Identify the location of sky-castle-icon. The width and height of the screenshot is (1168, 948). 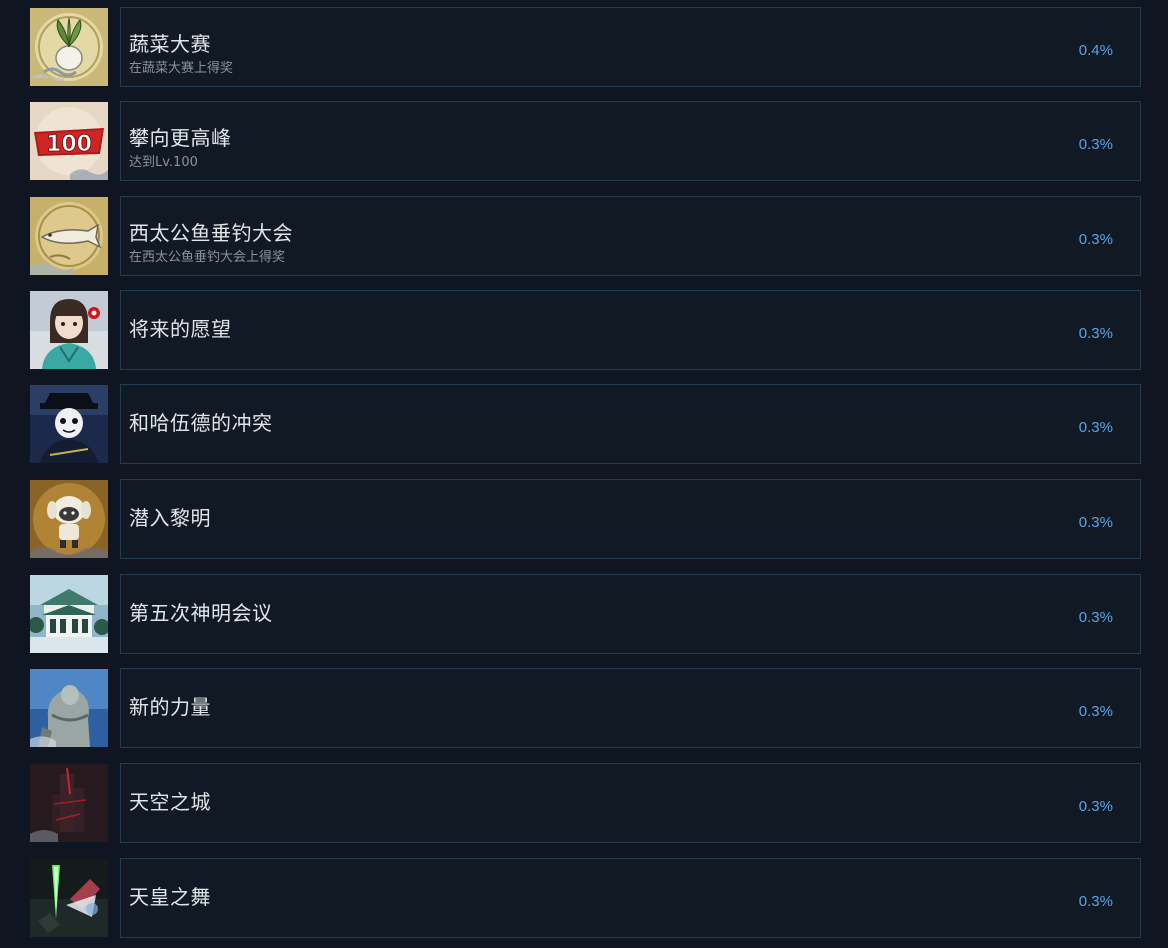
(69, 803).